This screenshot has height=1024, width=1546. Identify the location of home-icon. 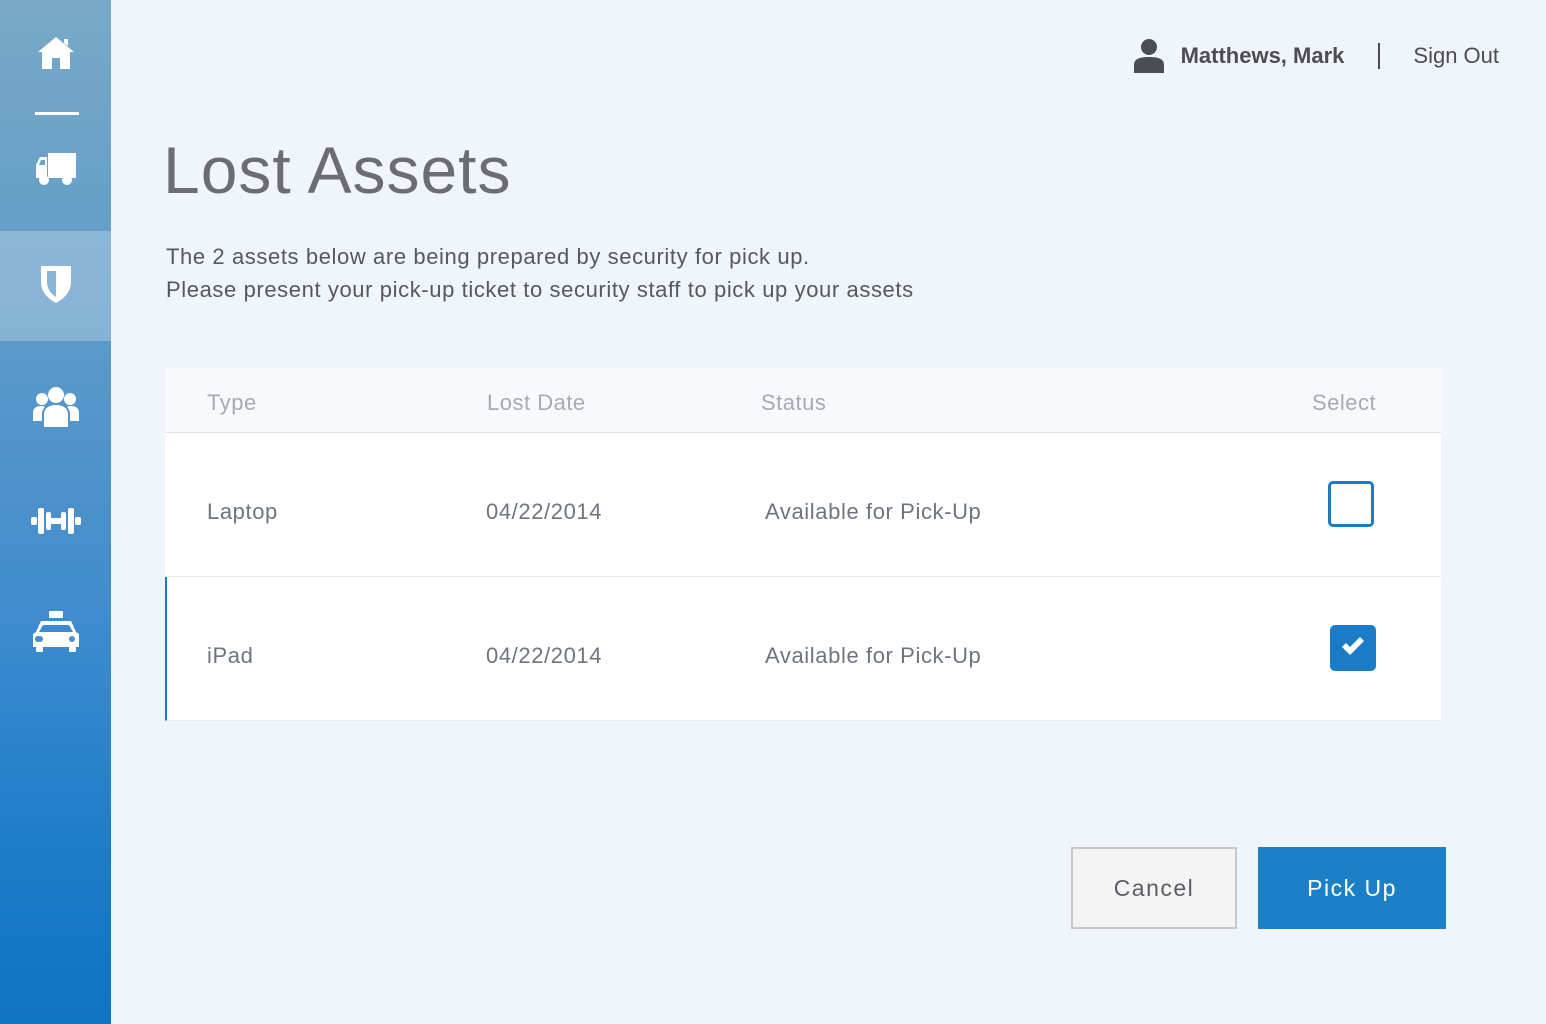
(56, 55).